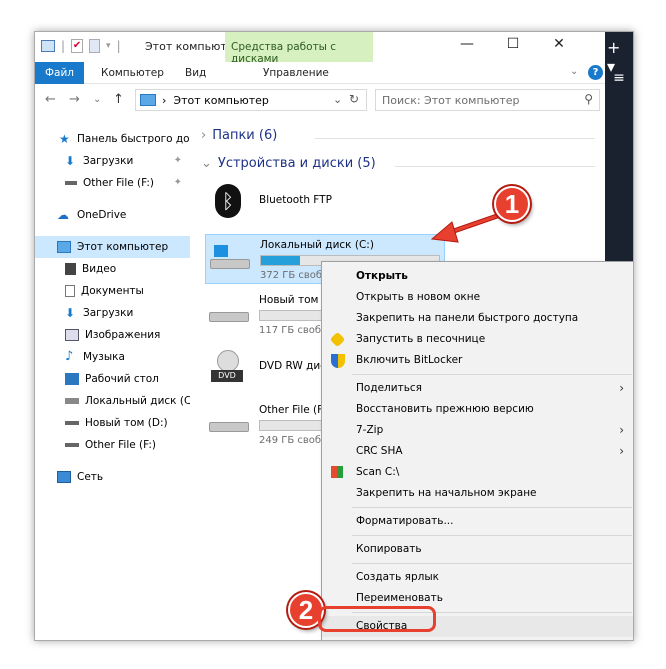 The width and height of the screenshot is (666, 669). What do you see at coordinates (296, 163) in the screenshot?
I see `group-title: Устройства и диски (5)` at bounding box center [296, 163].